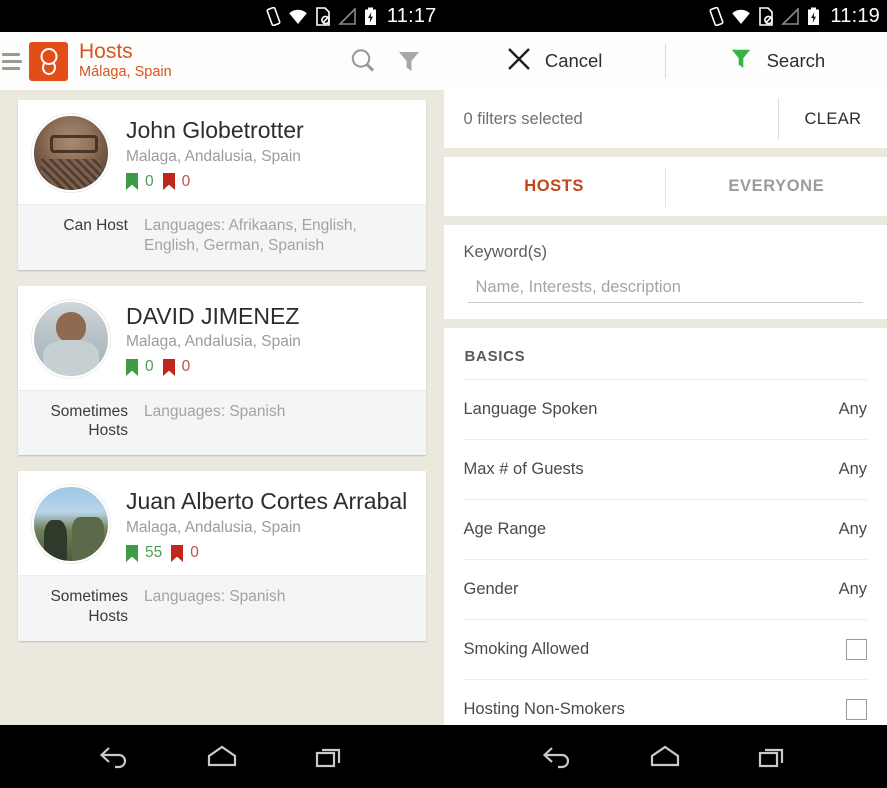  Describe the element at coordinates (491, 589) in the screenshot. I see `filter-label: Gender` at that location.